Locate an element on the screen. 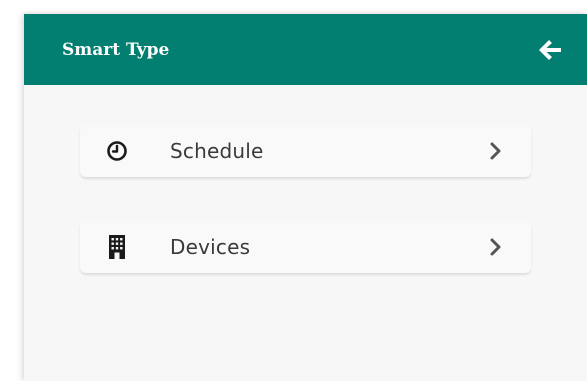 This screenshot has height=381, width=587. back-button is located at coordinates (550, 50).